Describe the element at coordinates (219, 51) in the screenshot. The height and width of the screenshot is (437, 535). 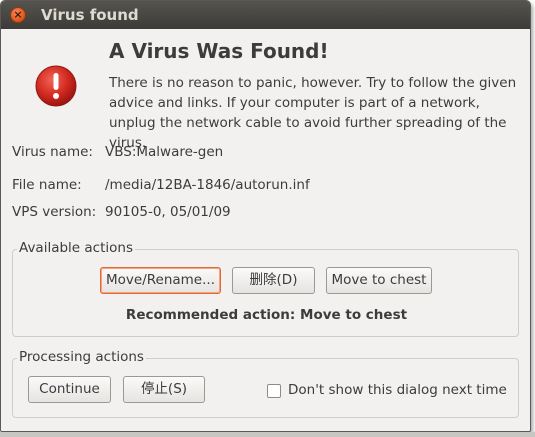
I see `dialog-heading: A Virus Was Found!` at that location.